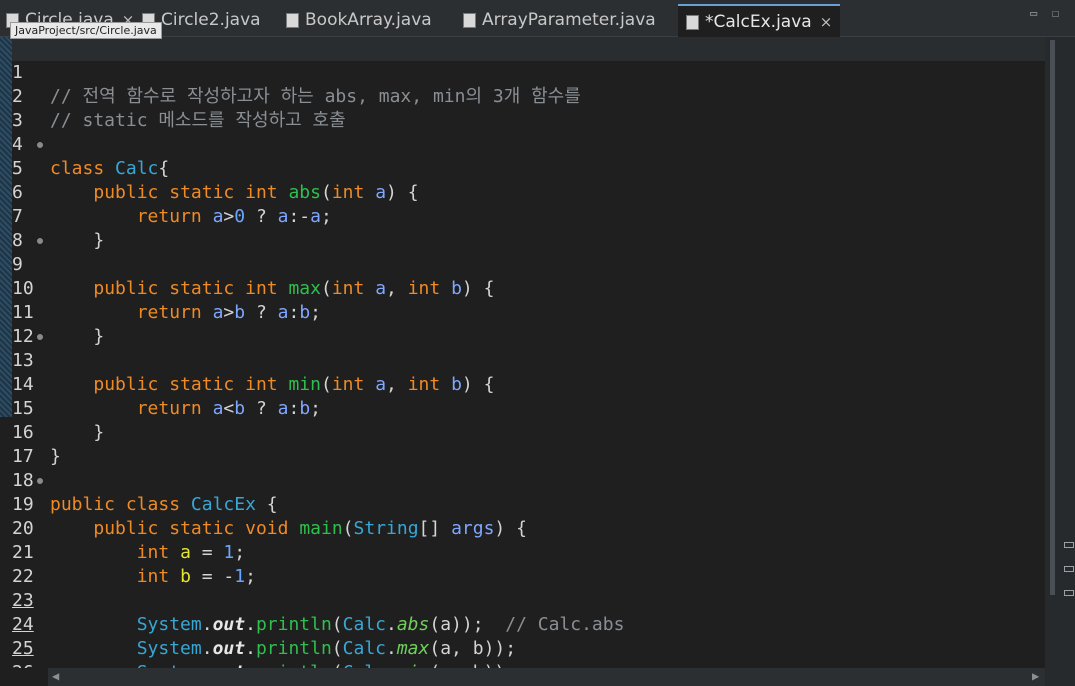  I want to click on code-line: 3, so click(522, 108).